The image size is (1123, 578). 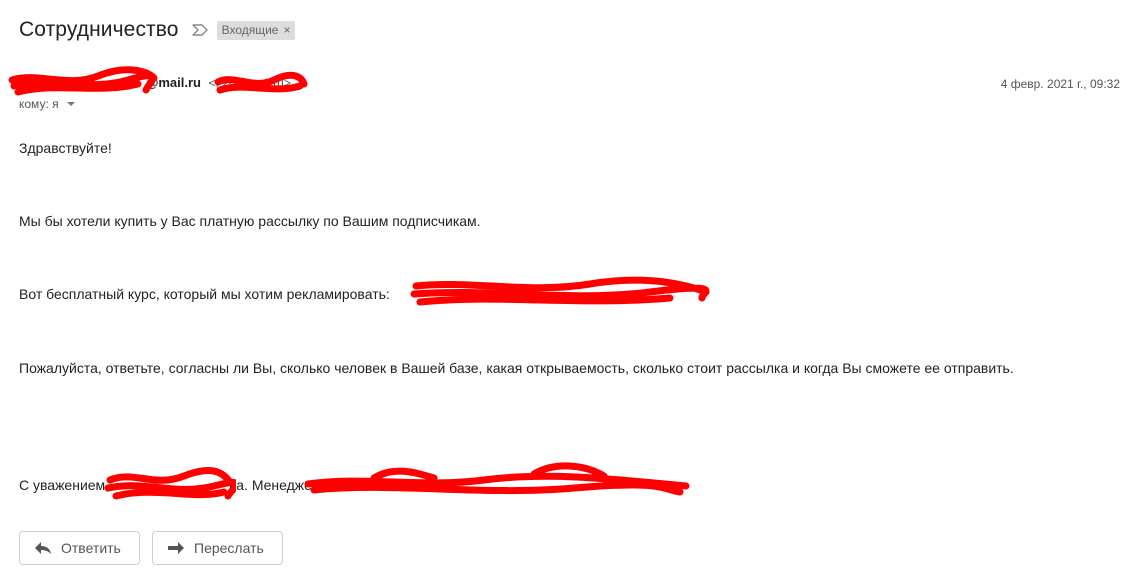 What do you see at coordinates (64, 485) in the screenshot?
I see `signature-prefix: С уважением,` at bounding box center [64, 485].